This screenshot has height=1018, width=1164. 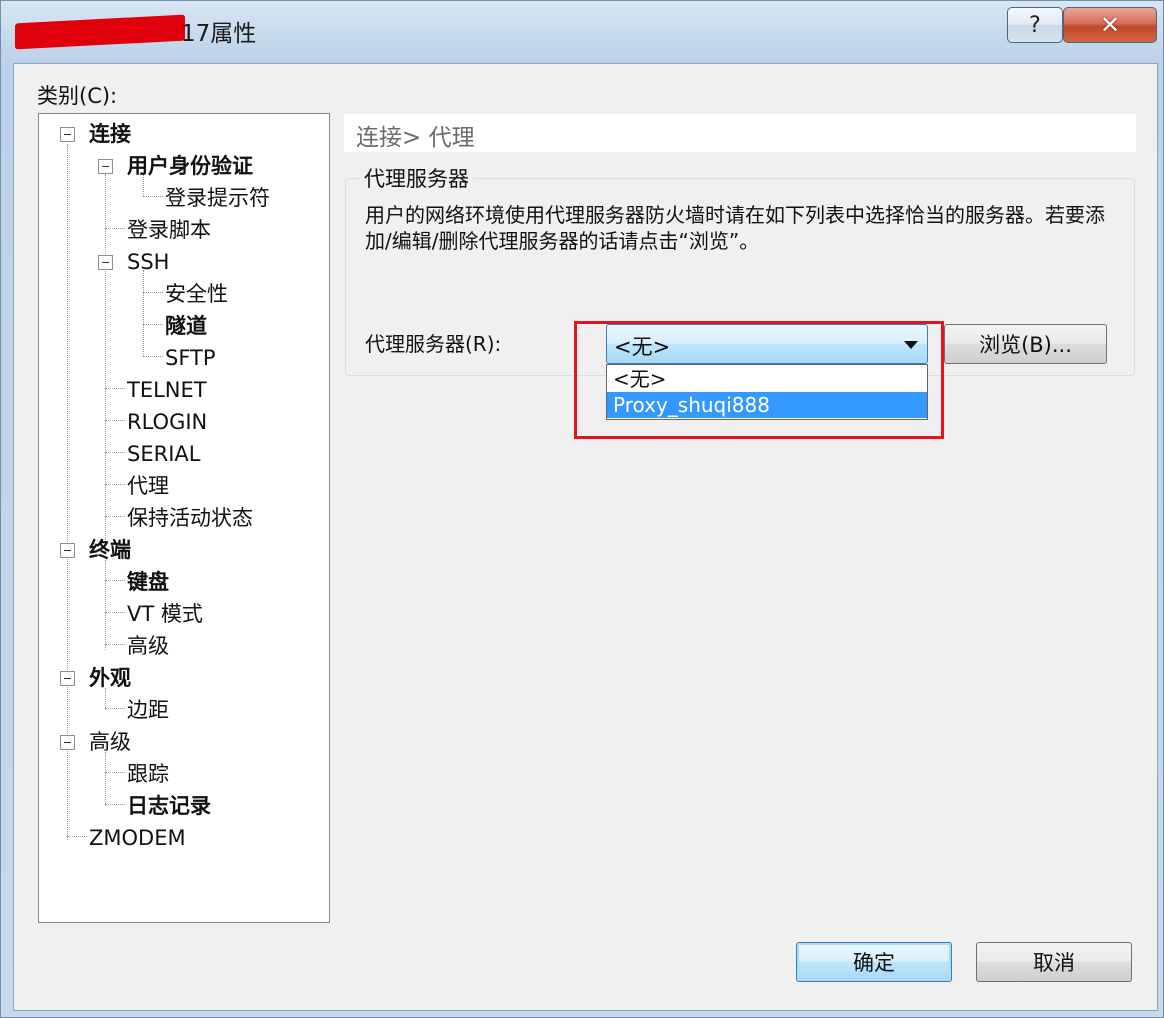 What do you see at coordinates (77, 96) in the screenshot?
I see `category-label: 类别(C):` at bounding box center [77, 96].